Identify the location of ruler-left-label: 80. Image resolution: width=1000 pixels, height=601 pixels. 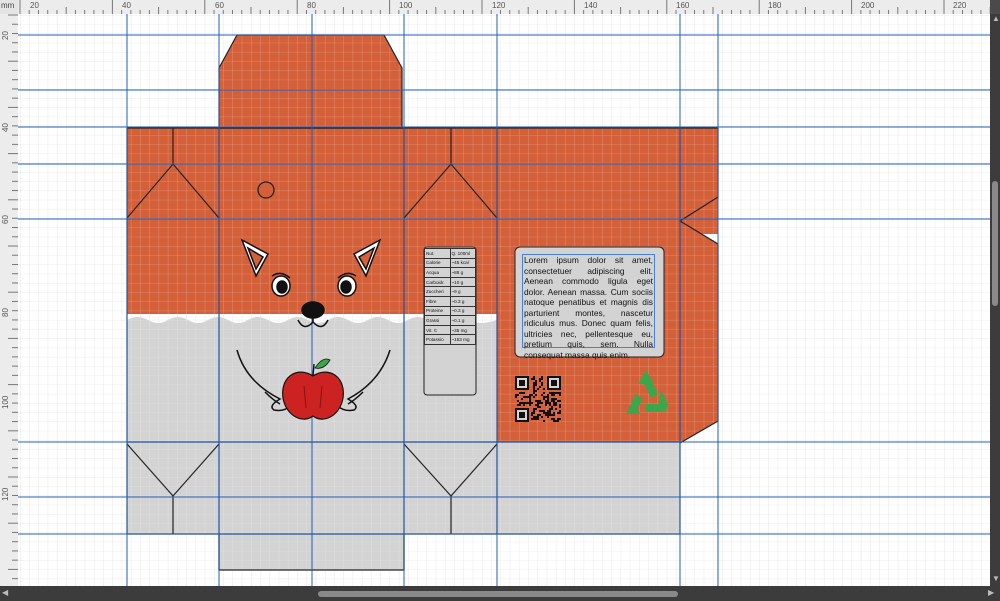
(5, 312).